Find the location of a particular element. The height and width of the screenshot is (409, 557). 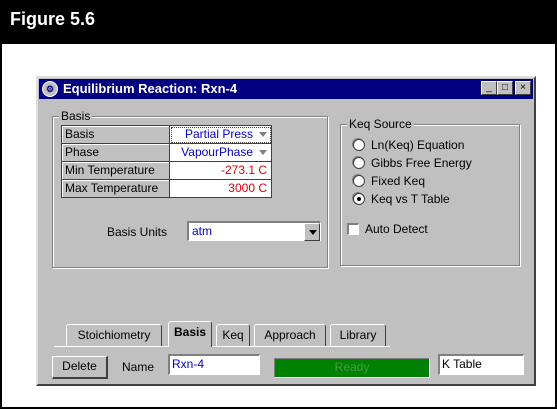

phase-value-cell: VapourPhase is located at coordinates (221, 153).